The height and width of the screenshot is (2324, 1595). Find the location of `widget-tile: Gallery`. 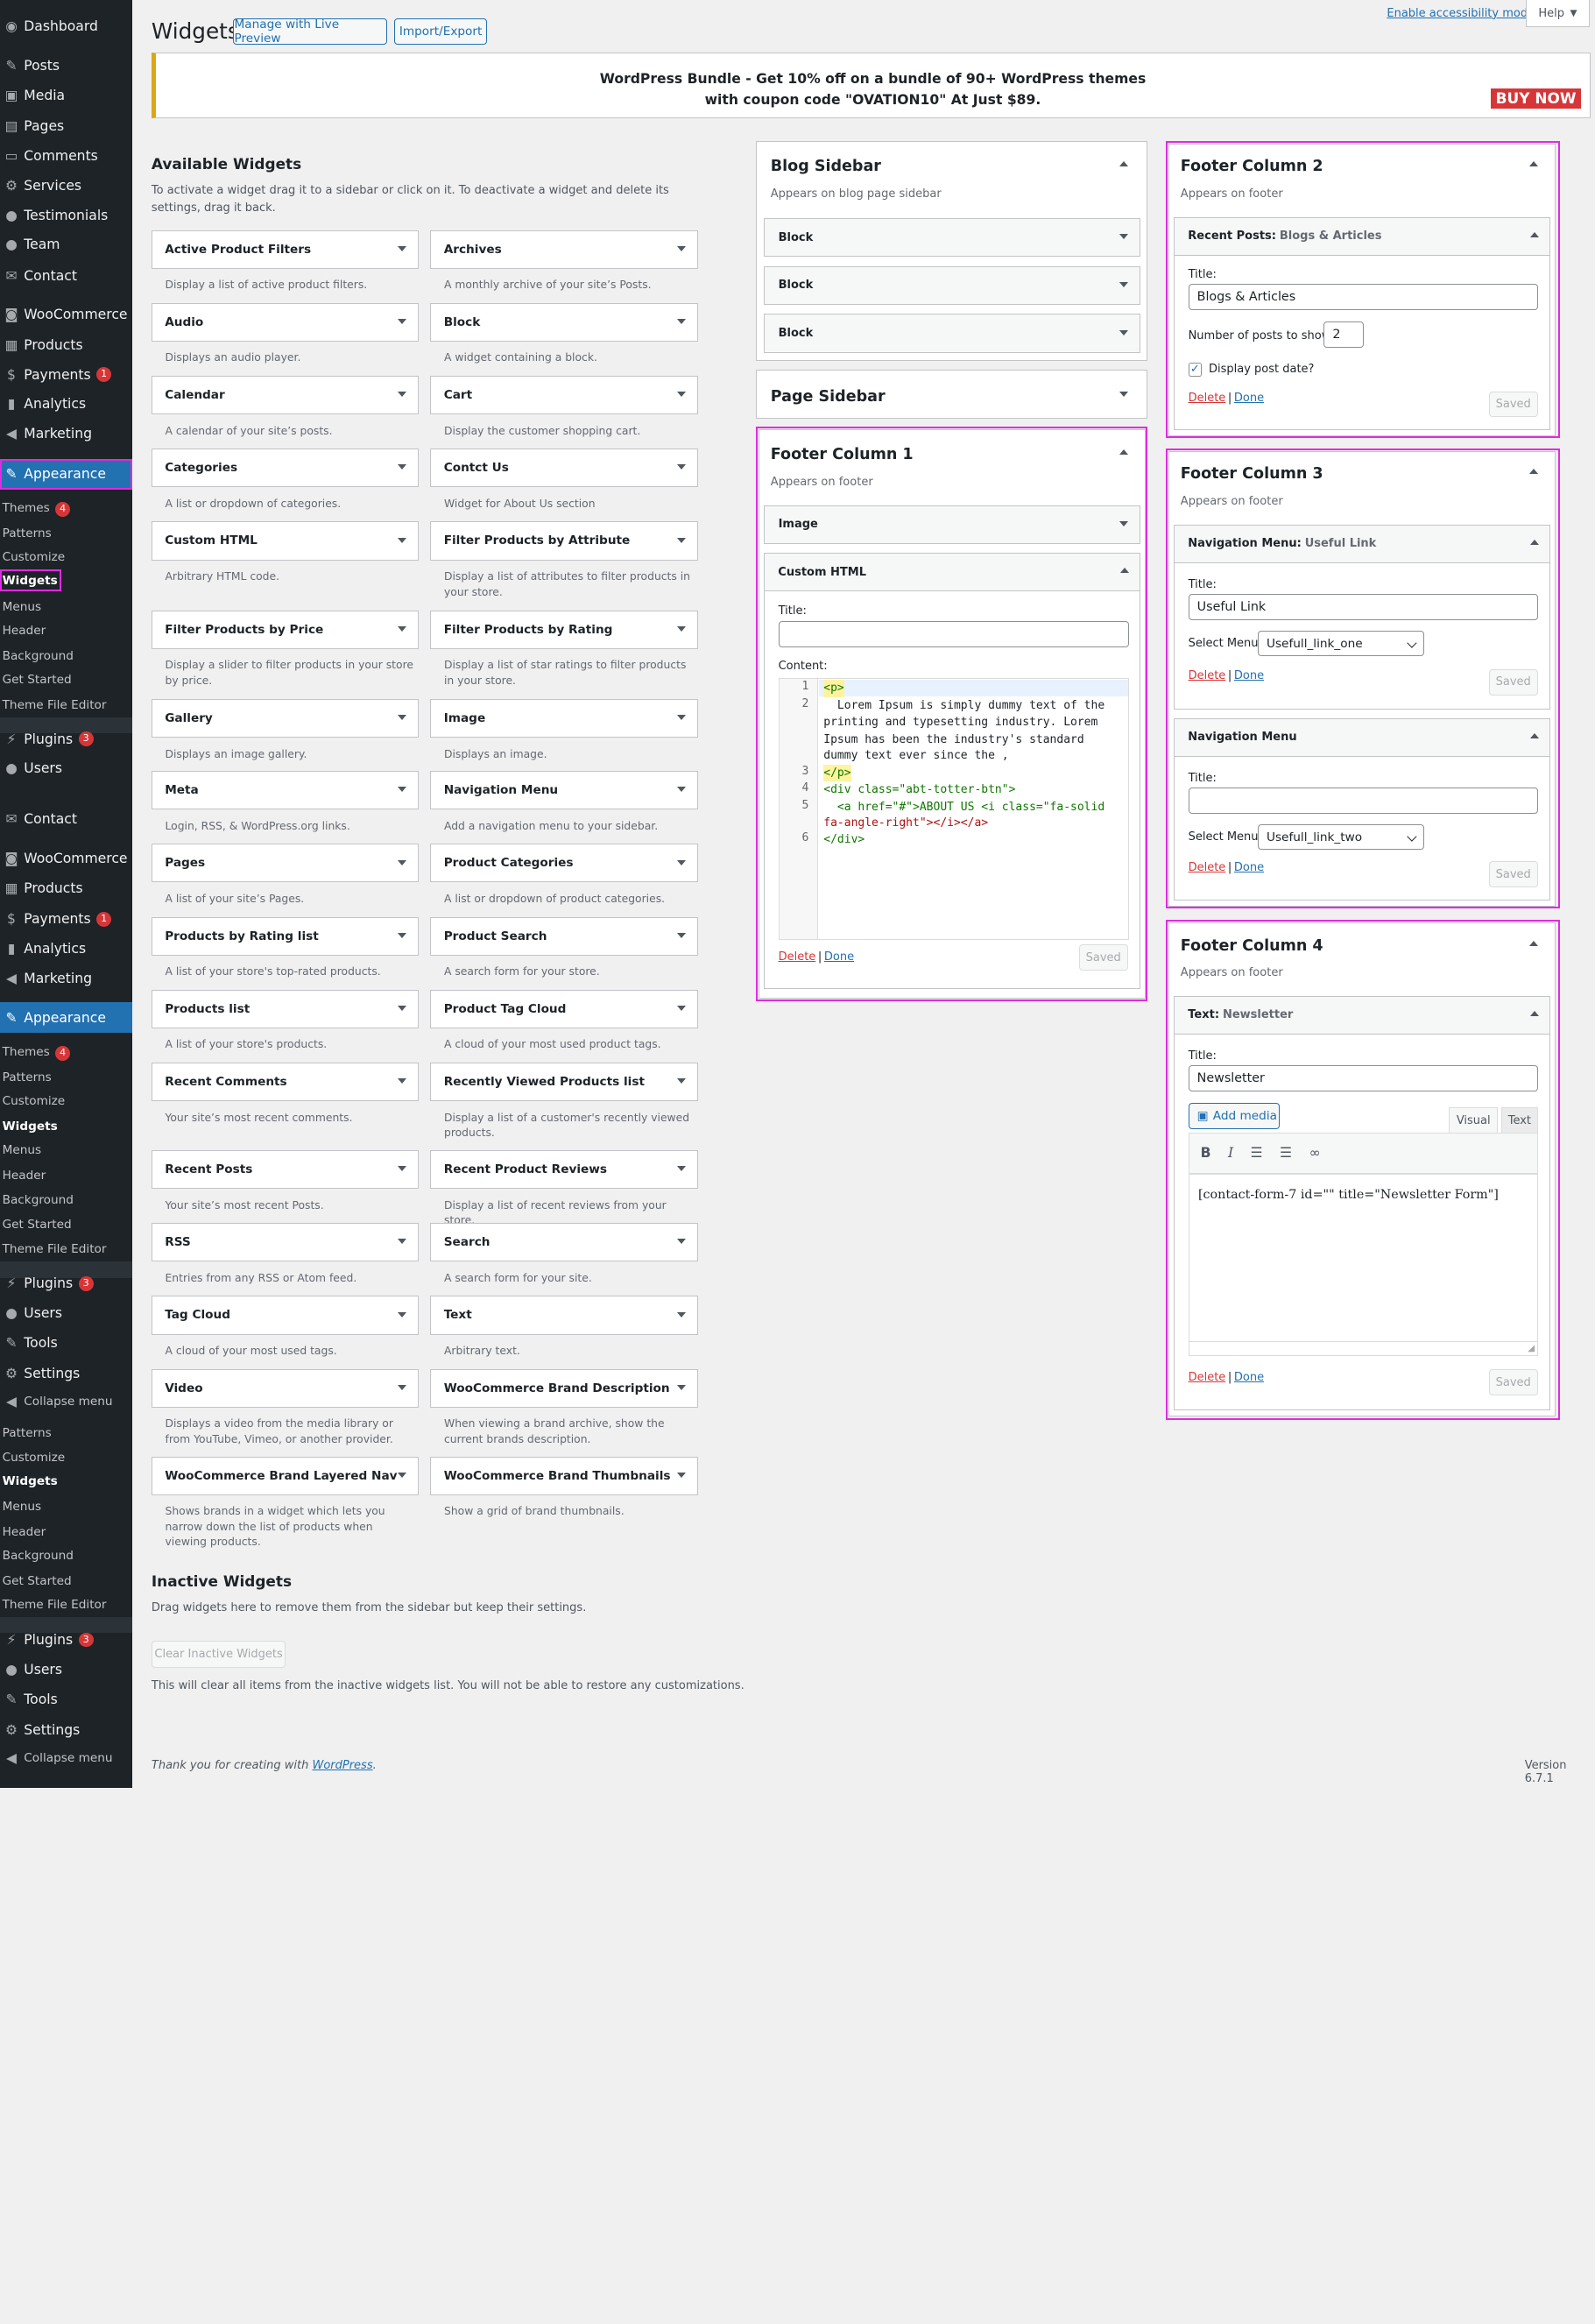

widget-tile: Gallery is located at coordinates (285, 719).